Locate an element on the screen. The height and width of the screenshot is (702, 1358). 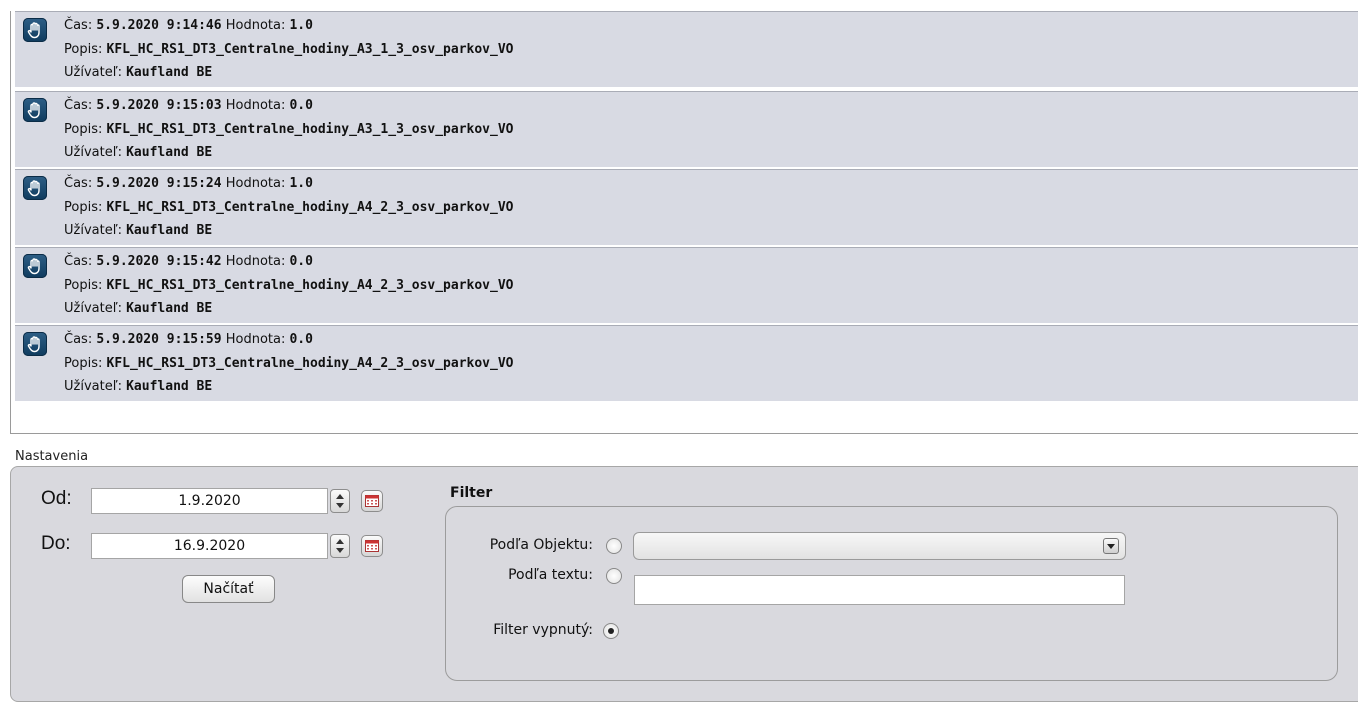
to-date-spinner is located at coordinates (340, 546).